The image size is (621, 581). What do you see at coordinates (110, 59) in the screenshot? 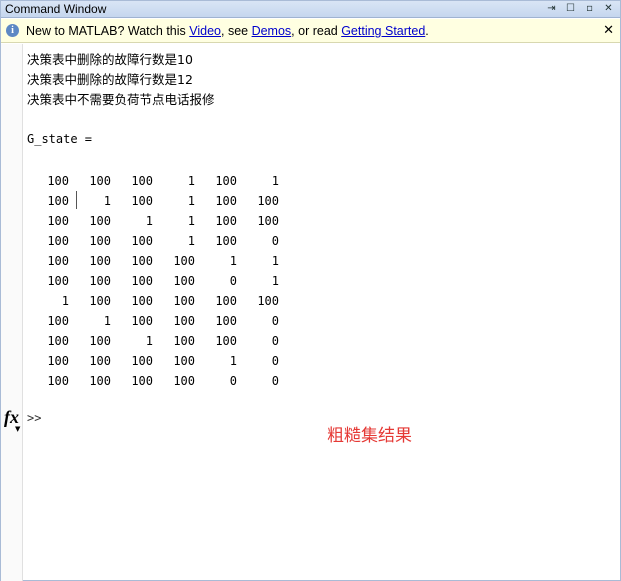
I see `output-line: 决策表中删除的故障行数是10` at bounding box center [110, 59].